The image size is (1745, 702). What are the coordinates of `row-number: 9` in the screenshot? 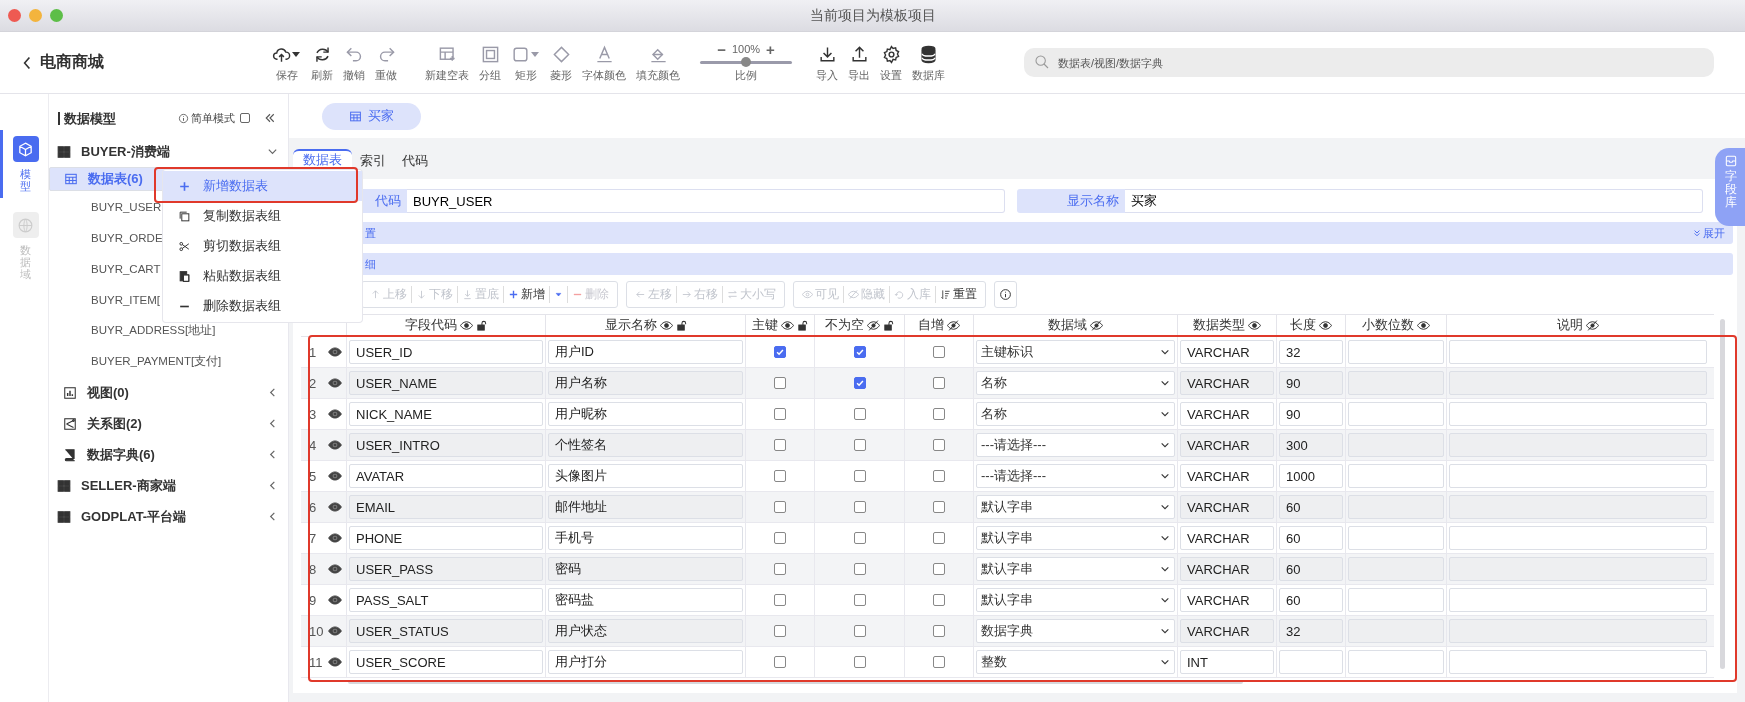 It's located at (313, 600).